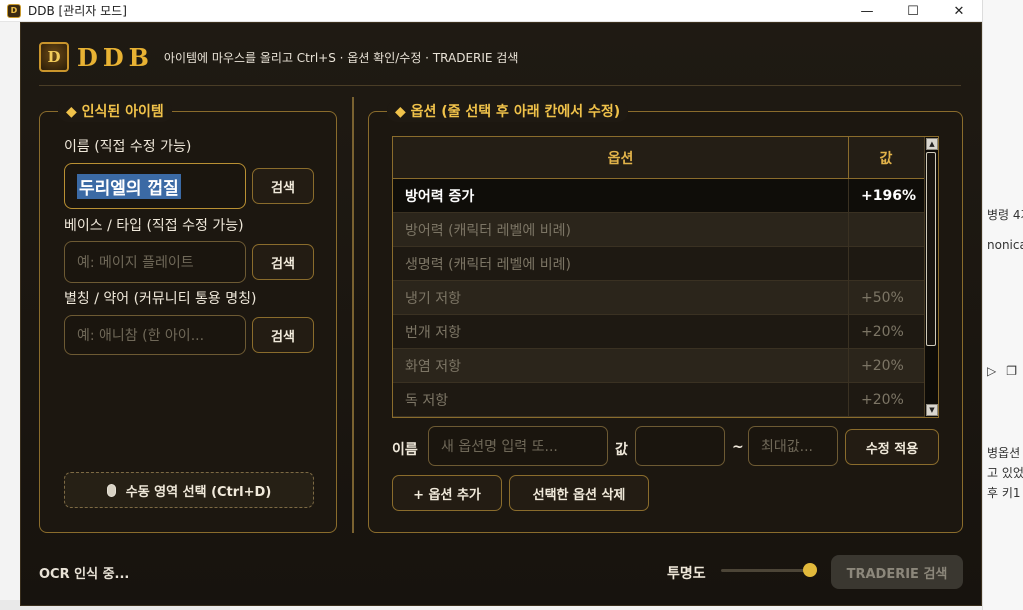 This screenshot has height=610, width=1023. Describe the element at coordinates (1011, 371) in the screenshot. I see `copy-icon: ❐` at that location.